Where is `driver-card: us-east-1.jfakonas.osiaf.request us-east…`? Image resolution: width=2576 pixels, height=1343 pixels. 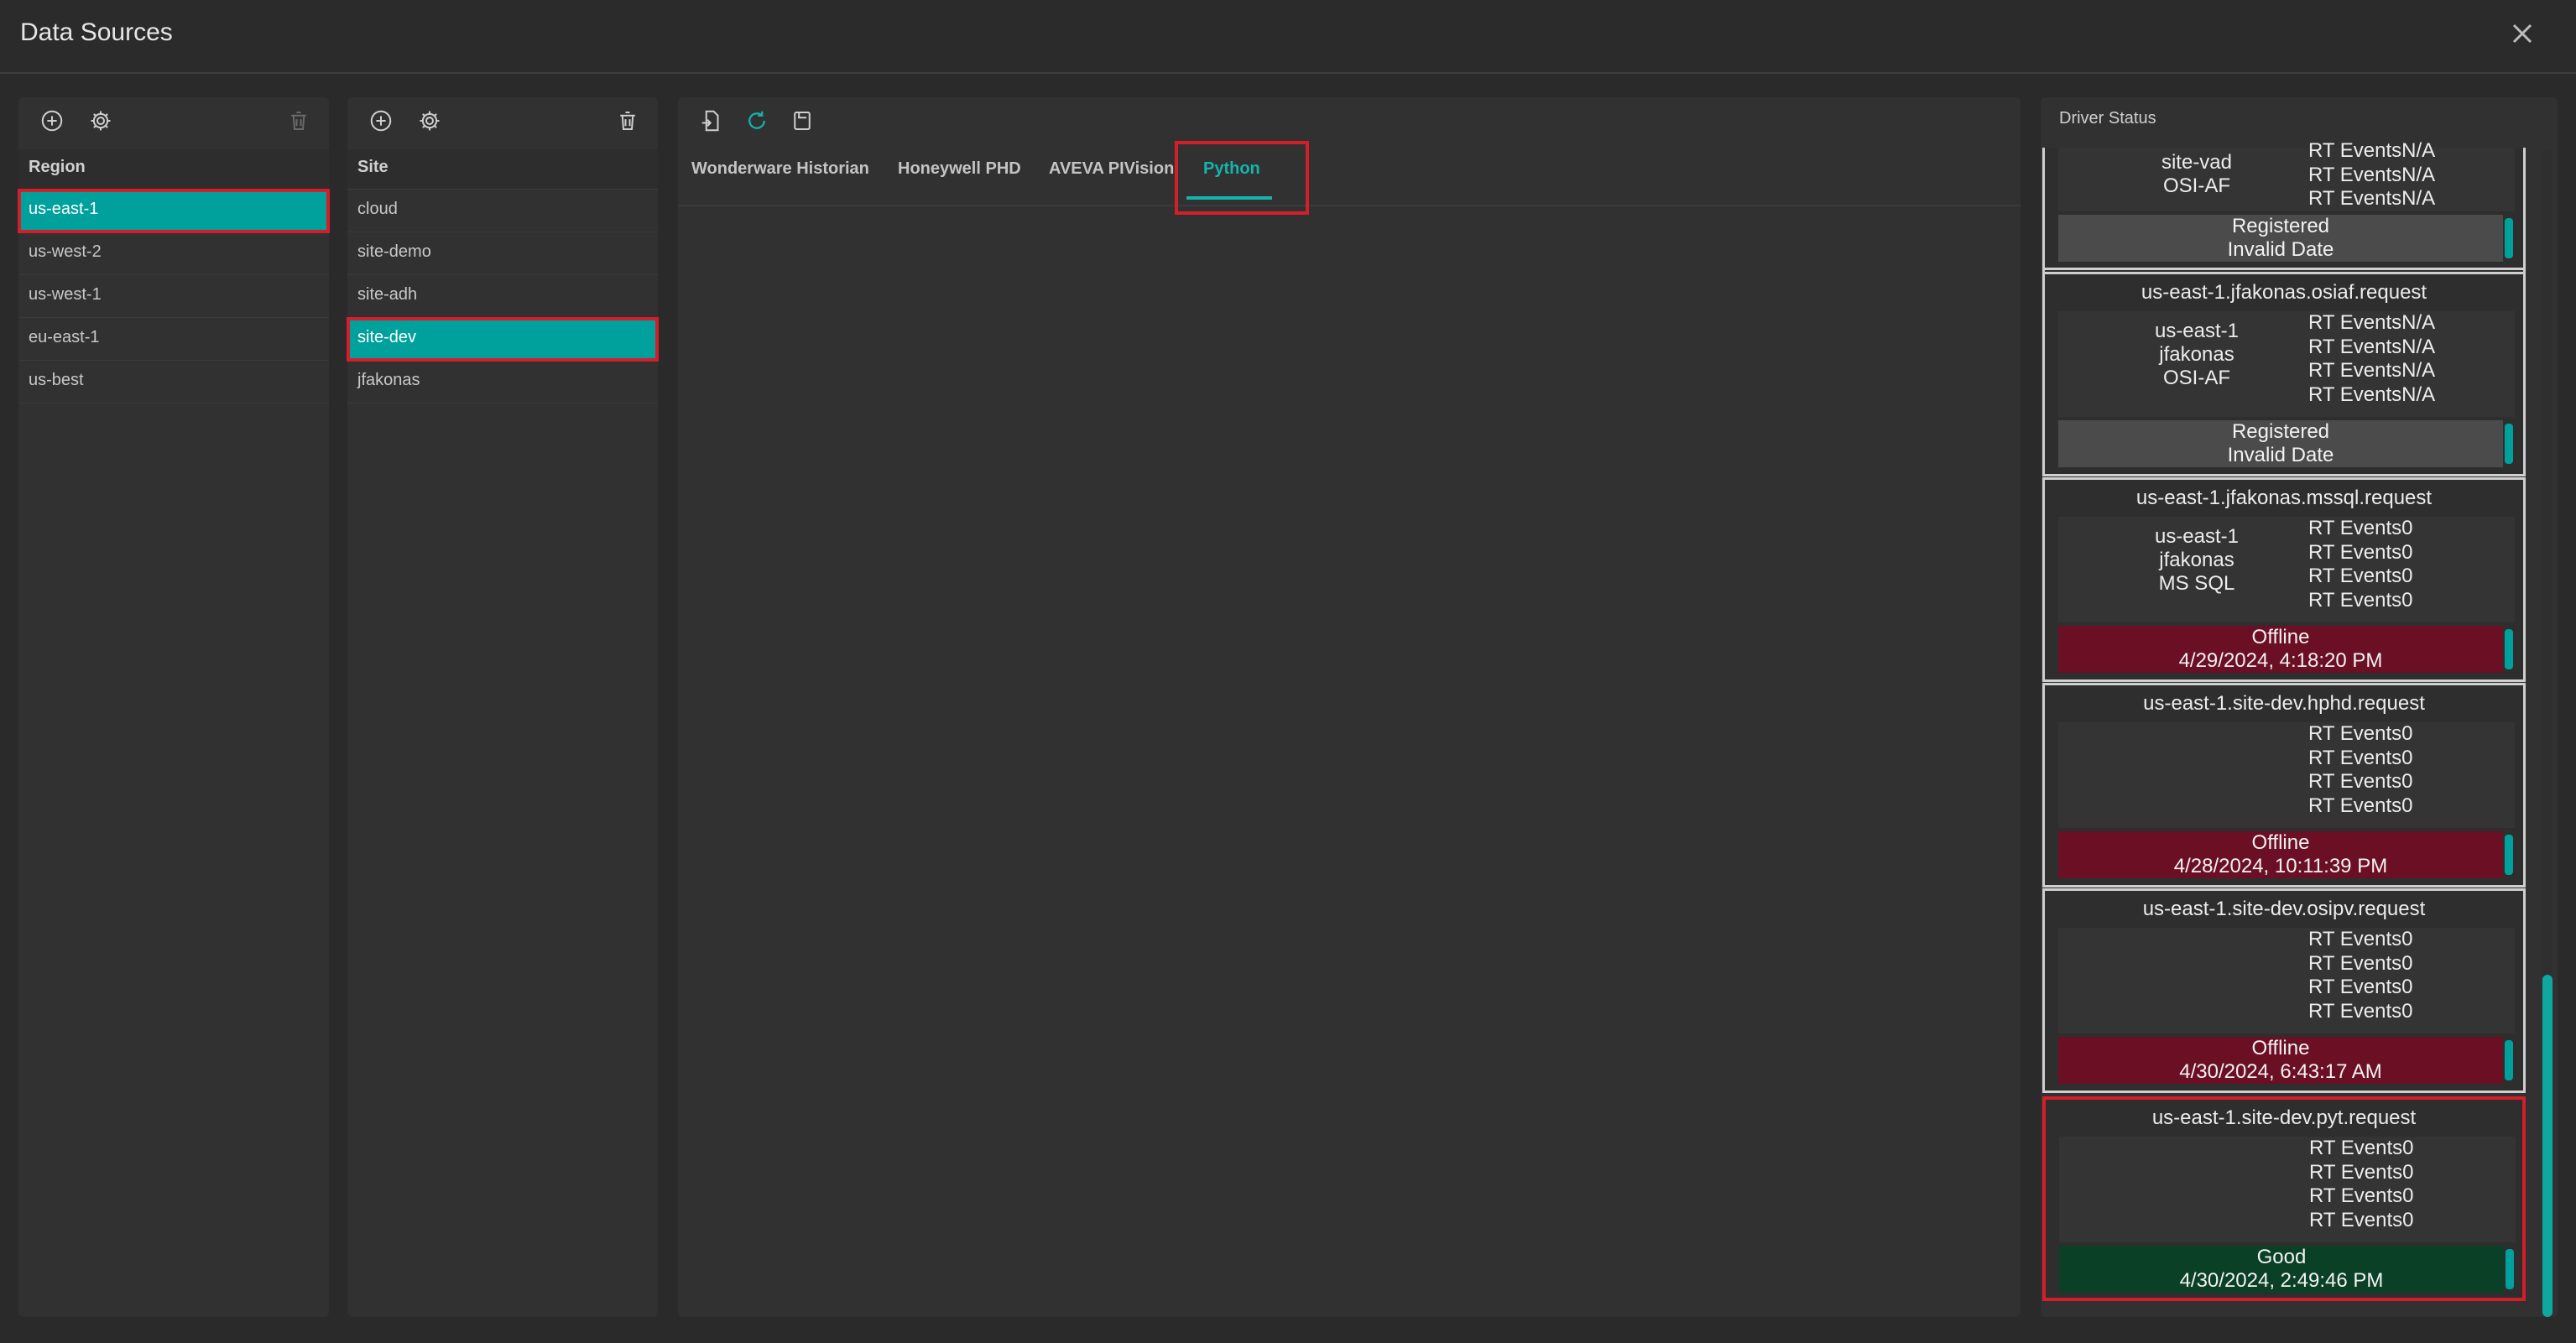
driver-card: us-east-1.jfakonas.osiaf.request us-east… is located at coordinates (2284, 374).